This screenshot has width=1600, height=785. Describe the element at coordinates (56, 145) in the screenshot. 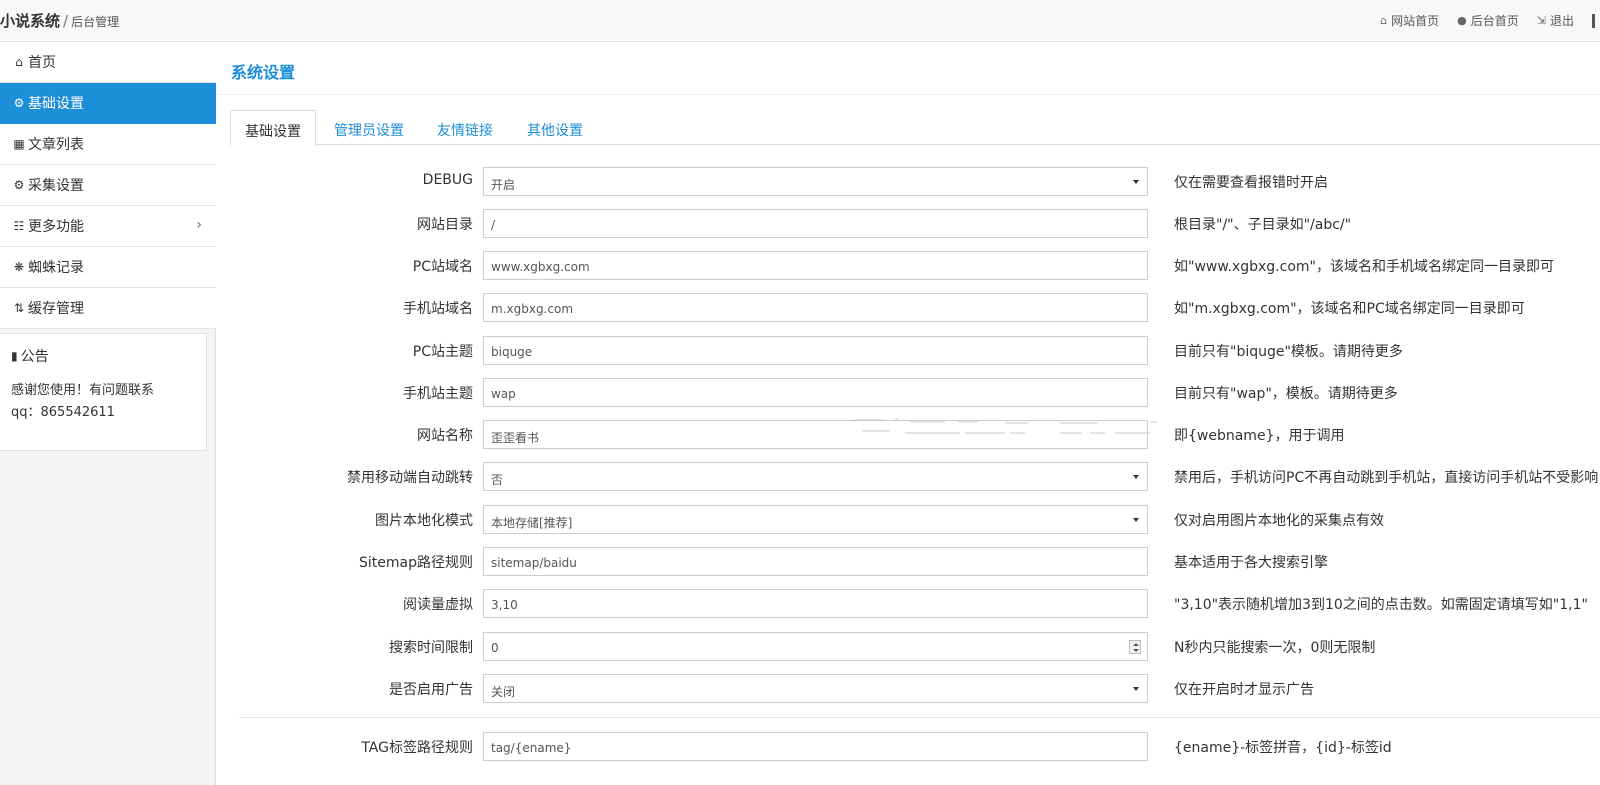

I see `sidebar-item-label: 文章列表` at that location.